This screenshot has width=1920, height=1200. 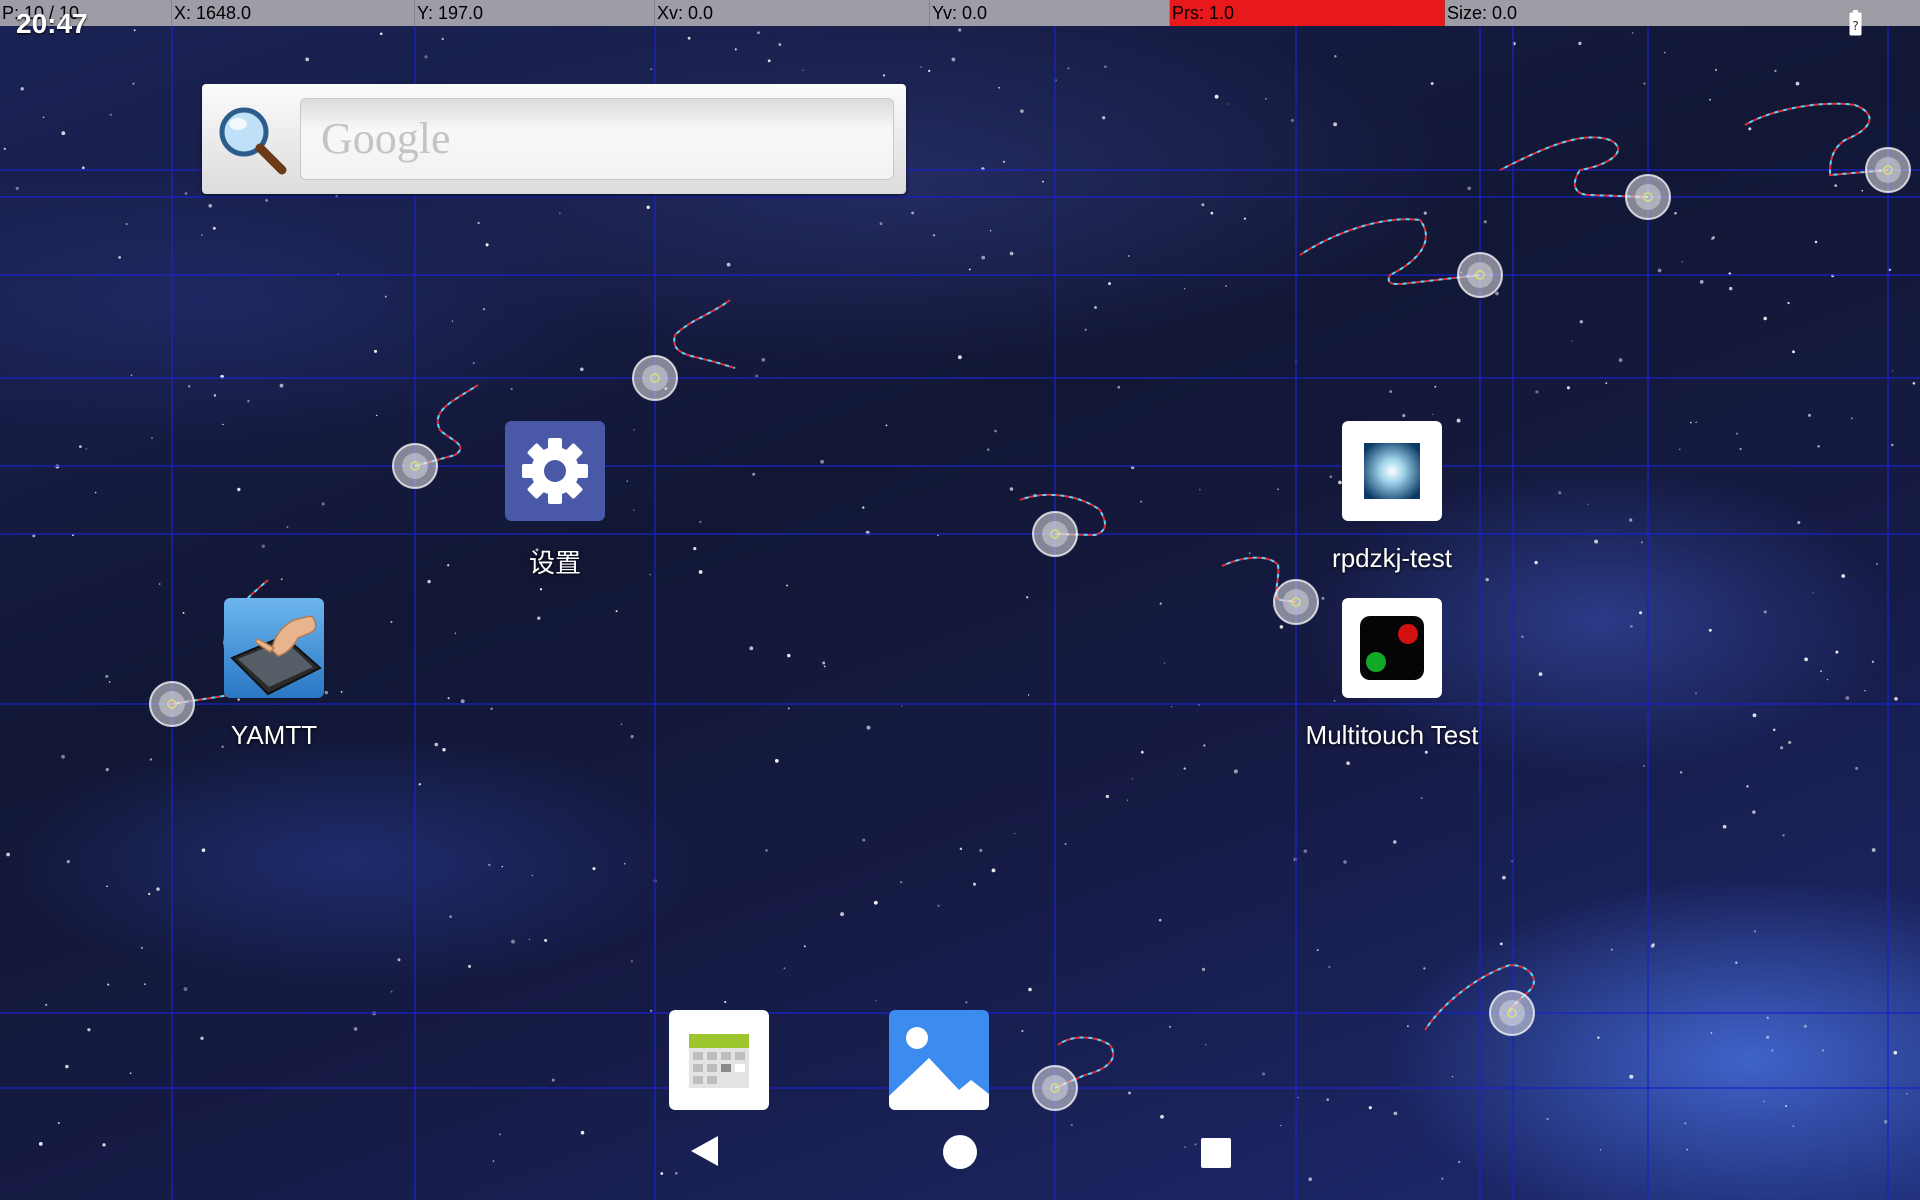 What do you see at coordinates (792, 13) in the screenshot?
I see `pointer-x-velocity: Xv: 0.0` at bounding box center [792, 13].